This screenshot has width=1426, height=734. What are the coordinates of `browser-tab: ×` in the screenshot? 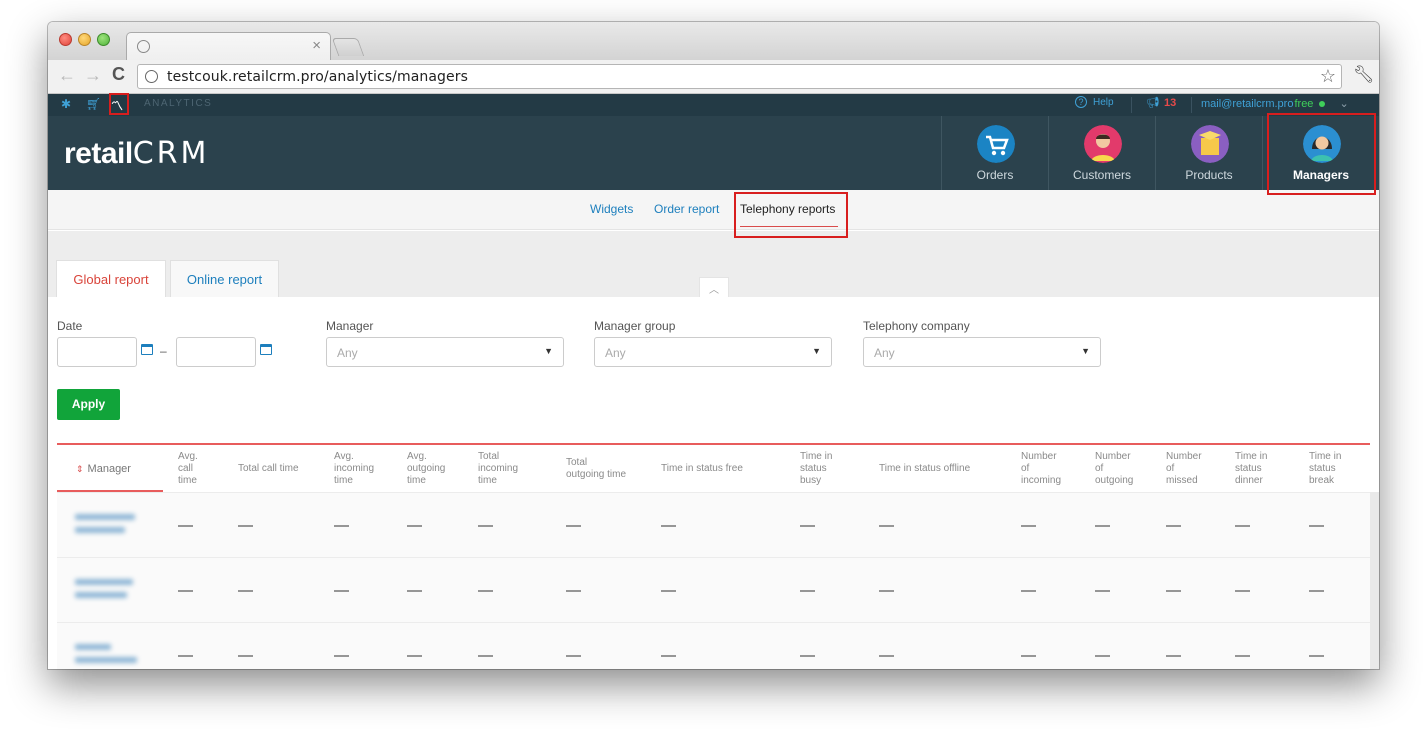 It's located at (228, 46).